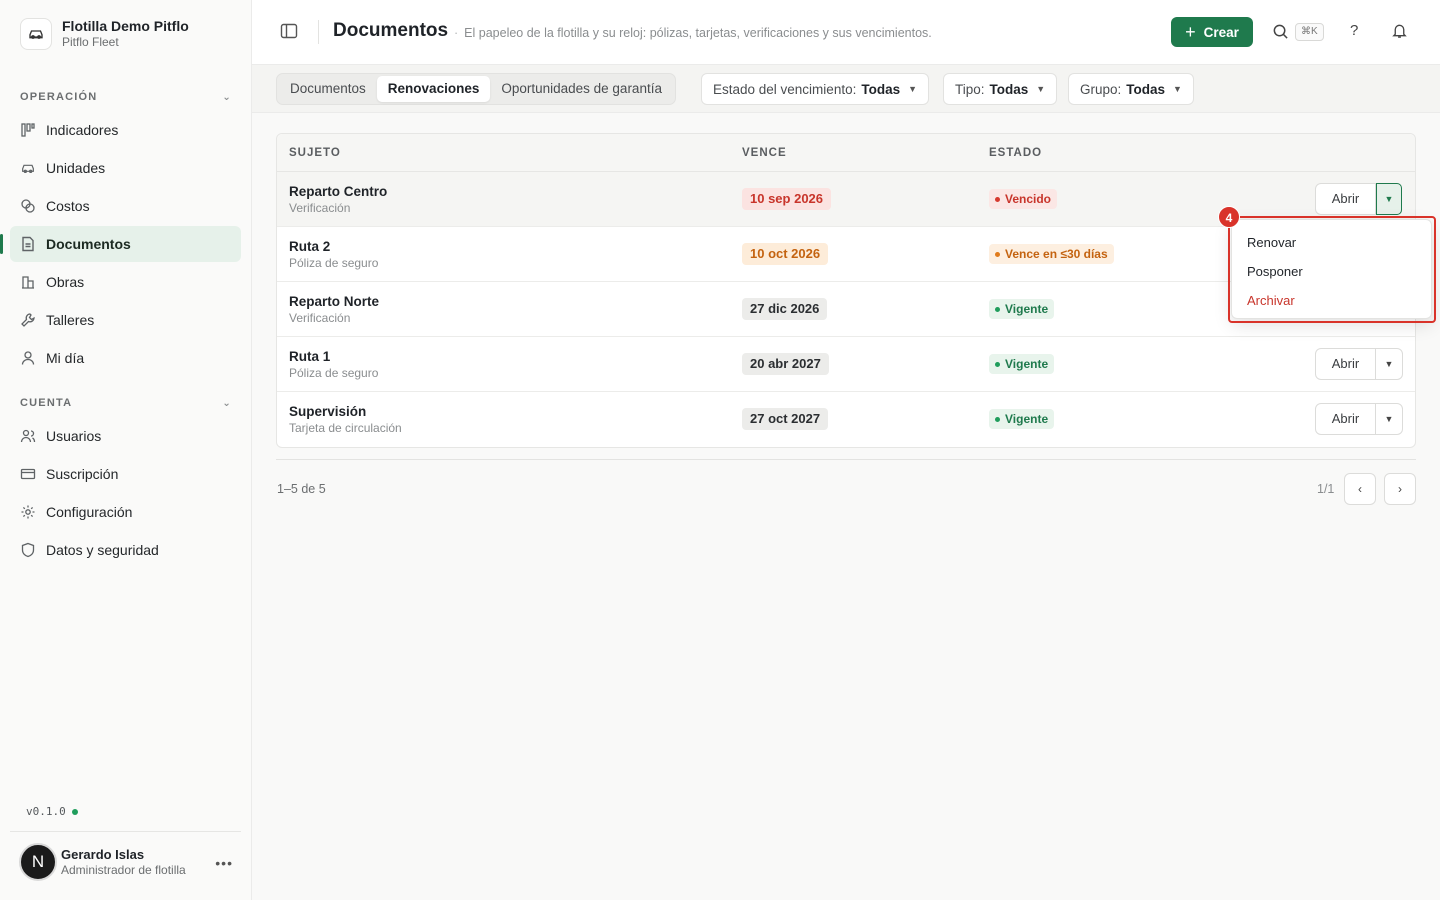 This screenshot has height=900, width=1440. Describe the element at coordinates (815, 89) in the screenshot. I see `filter-estado-vencimiento: Estado del vencimiento: Todas ▼` at that location.